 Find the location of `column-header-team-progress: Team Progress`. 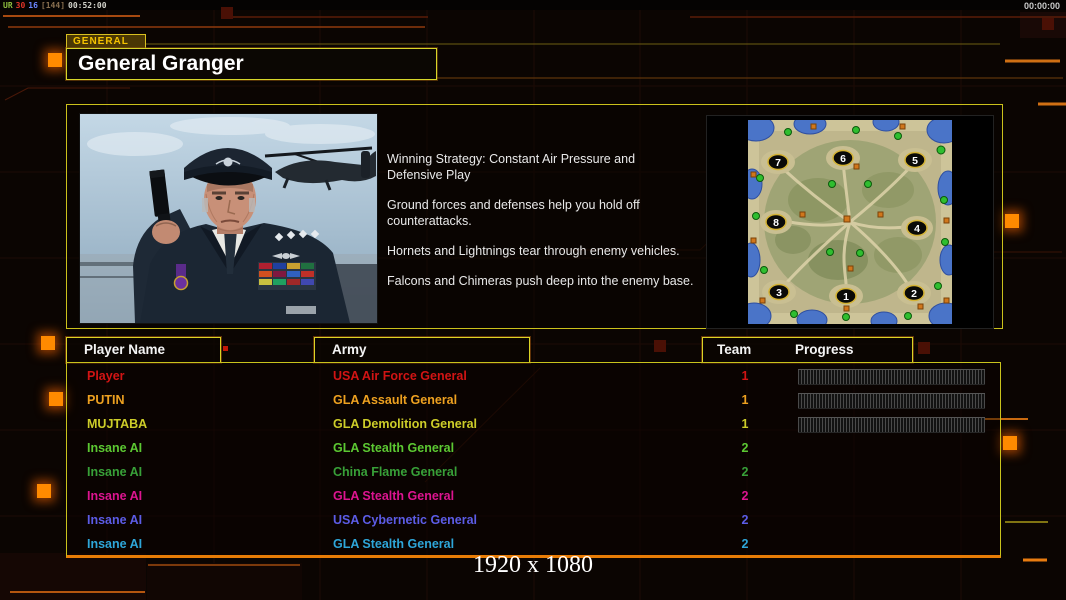

column-header-team-progress: Team Progress is located at coordinates (807, 350).